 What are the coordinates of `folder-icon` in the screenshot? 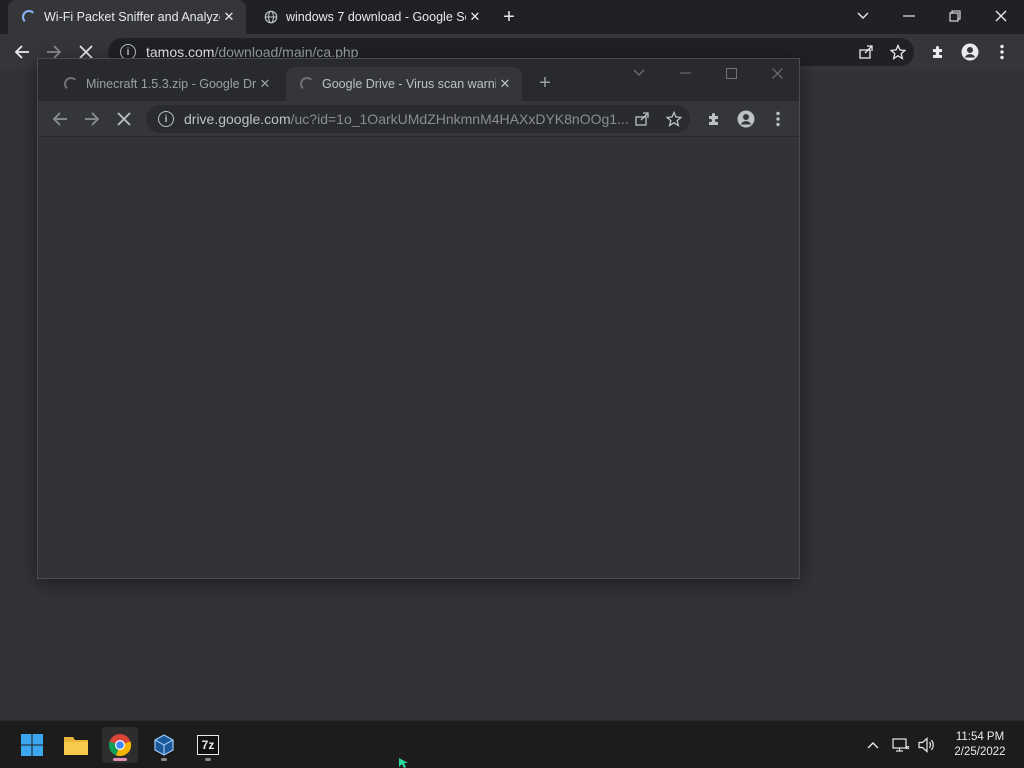 It's located at (76, 746).